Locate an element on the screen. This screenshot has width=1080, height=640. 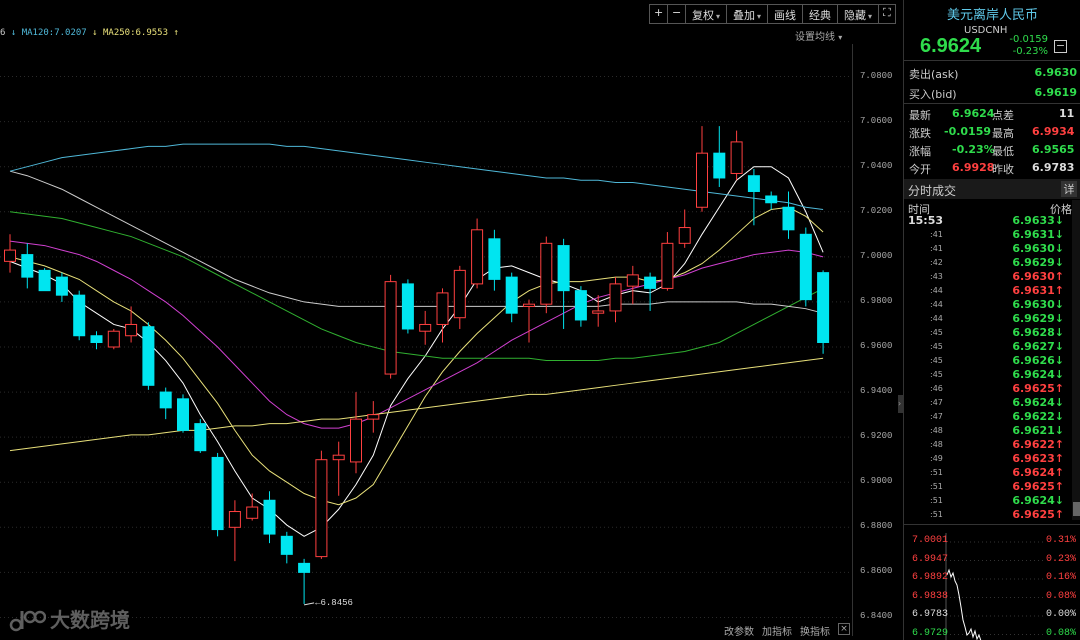
add-indicator-button: 加指标 is located at coordinates (777, 630).